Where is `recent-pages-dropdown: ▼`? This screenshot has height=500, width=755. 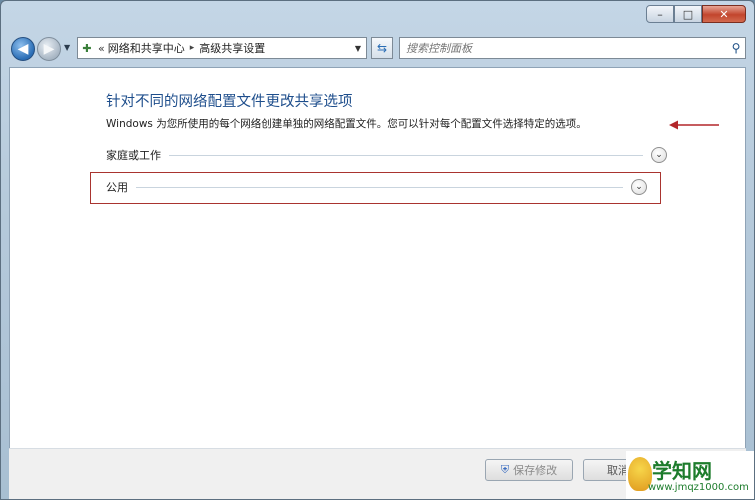
recent-pages-dropdown: ▼ is located at coordinates (67, 47).